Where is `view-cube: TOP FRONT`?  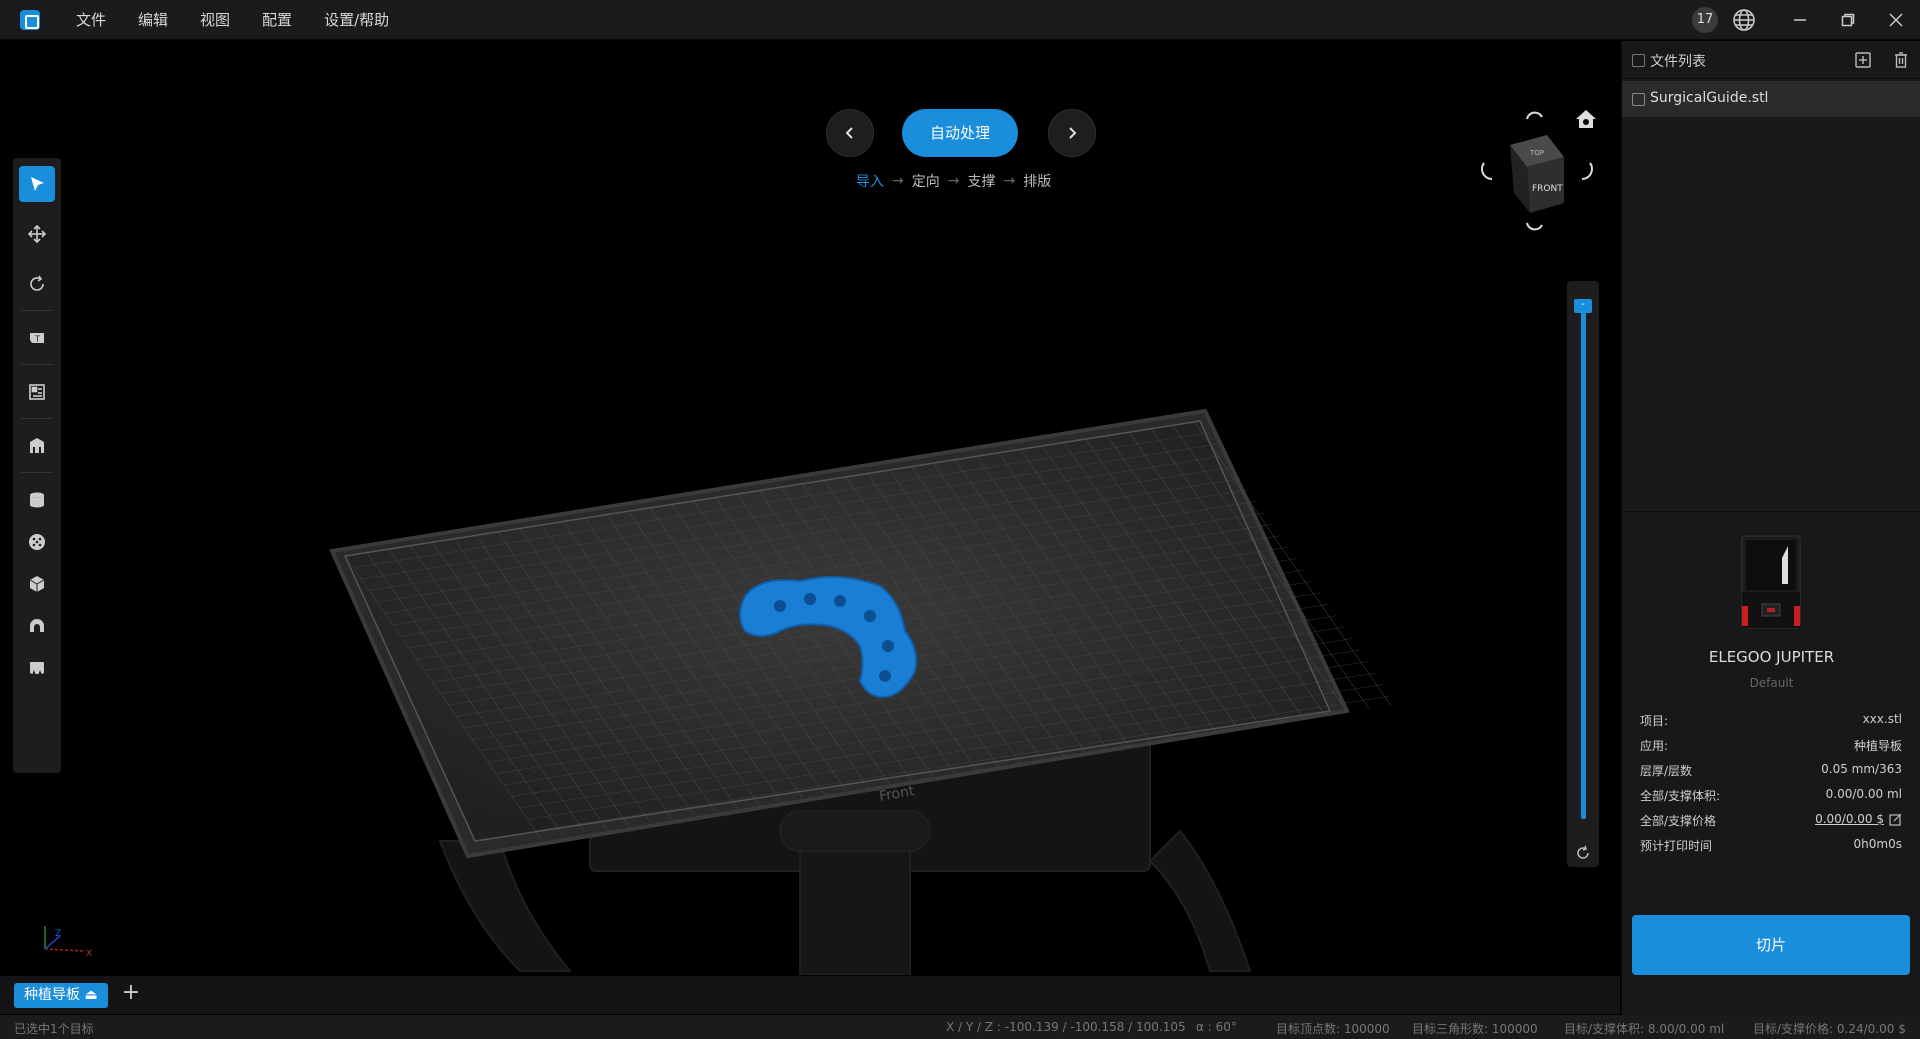
view-cube: TOP FRONT is located at coordinates (1537, 171).